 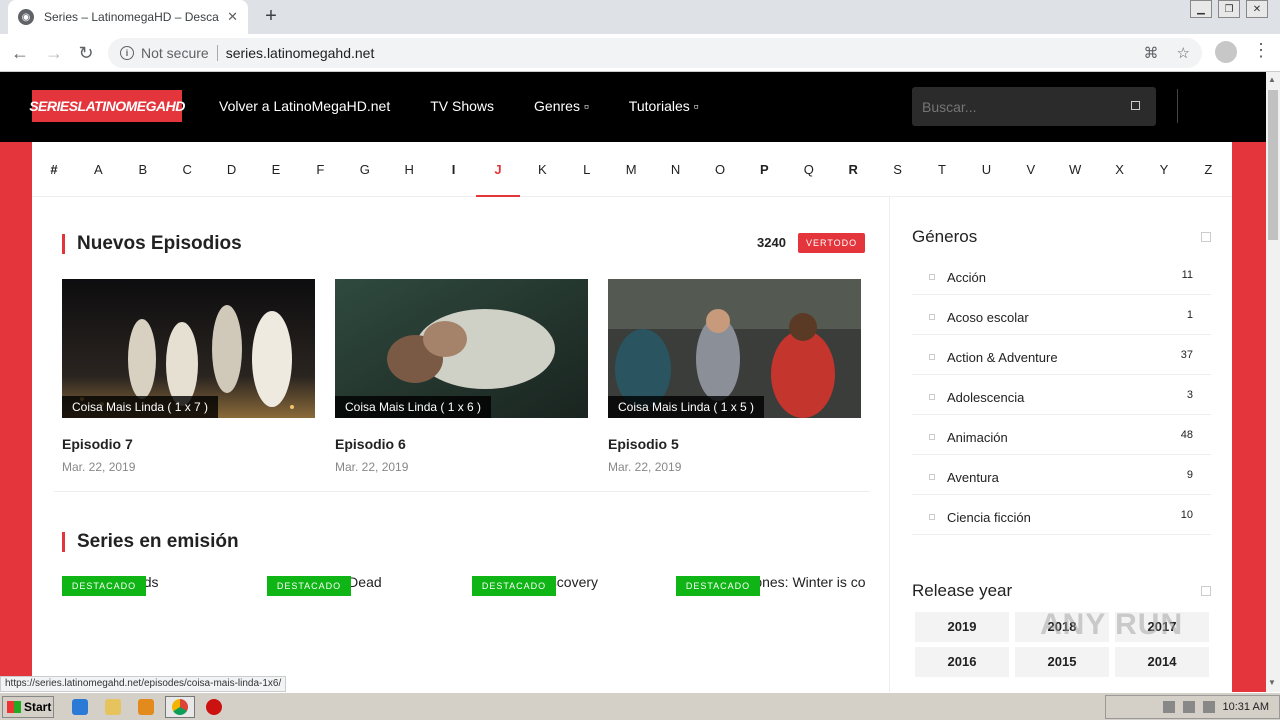 What do you see at coordinates (98, 169) in the screenshot?
I see `alphabet-letter: A` at bounding box center [98, 169].